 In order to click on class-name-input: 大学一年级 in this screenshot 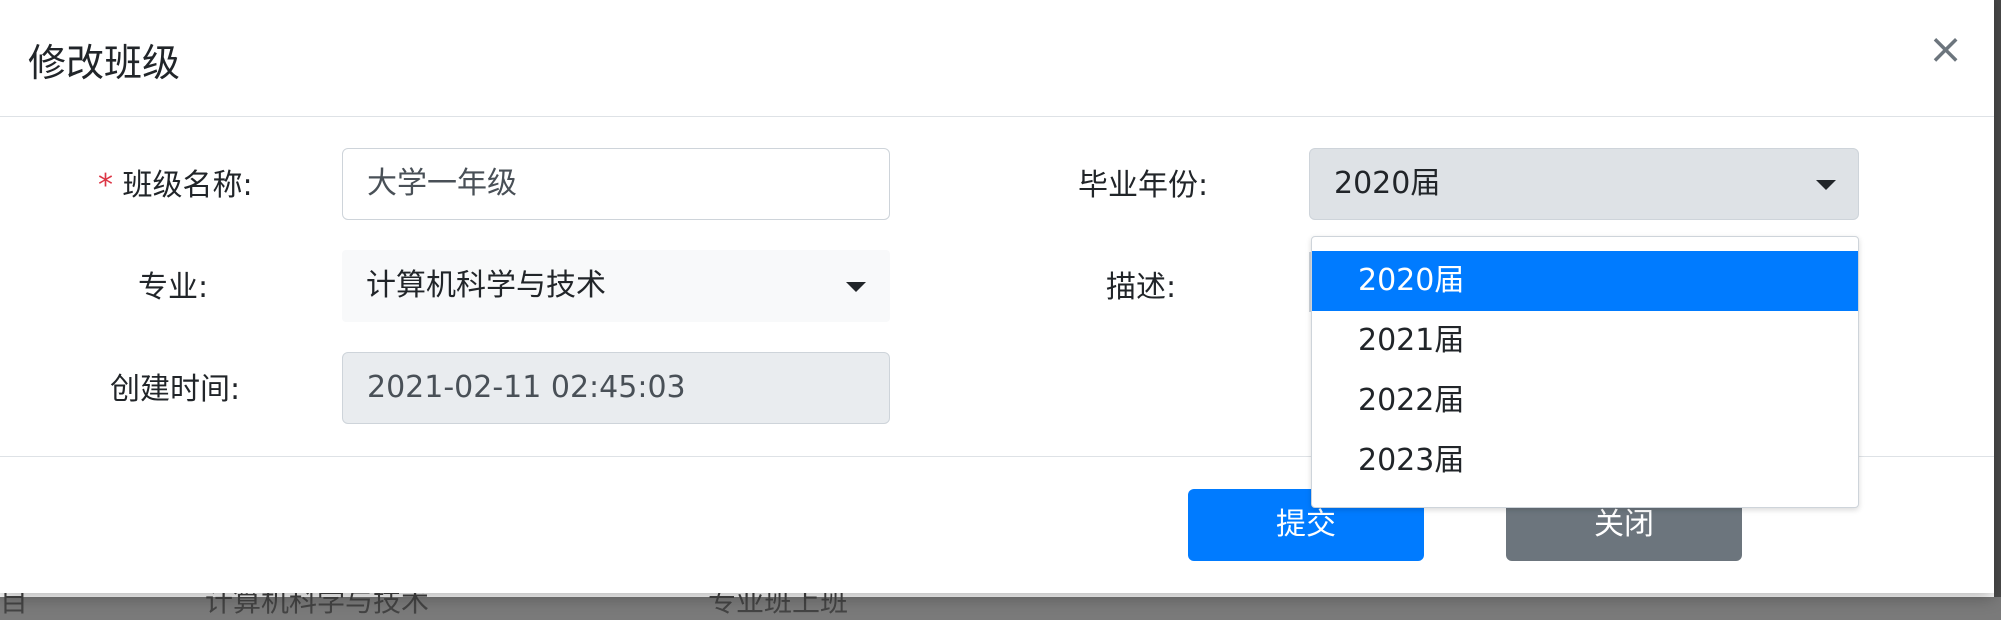, I will do `click(616, 184)`.